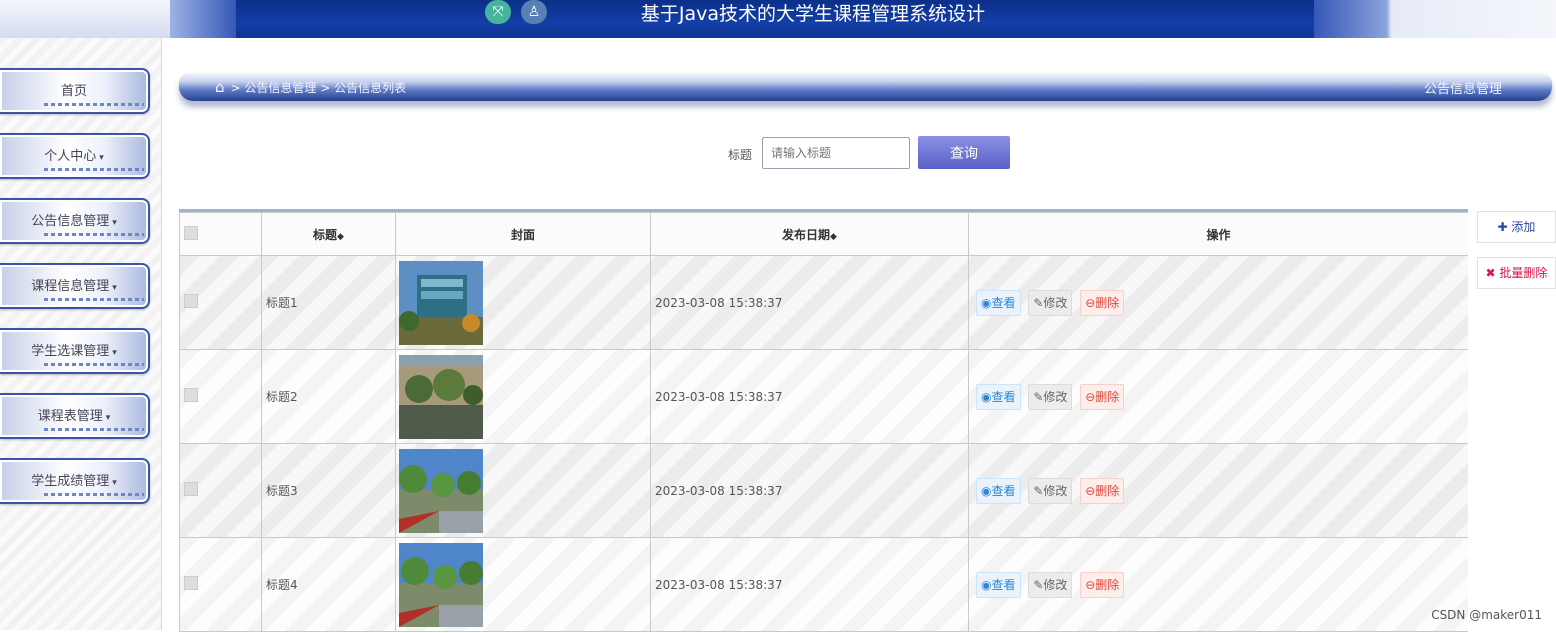  Describe the element at coordinates (836, 153) in the screenshot. I see `title-search-input` at that location.